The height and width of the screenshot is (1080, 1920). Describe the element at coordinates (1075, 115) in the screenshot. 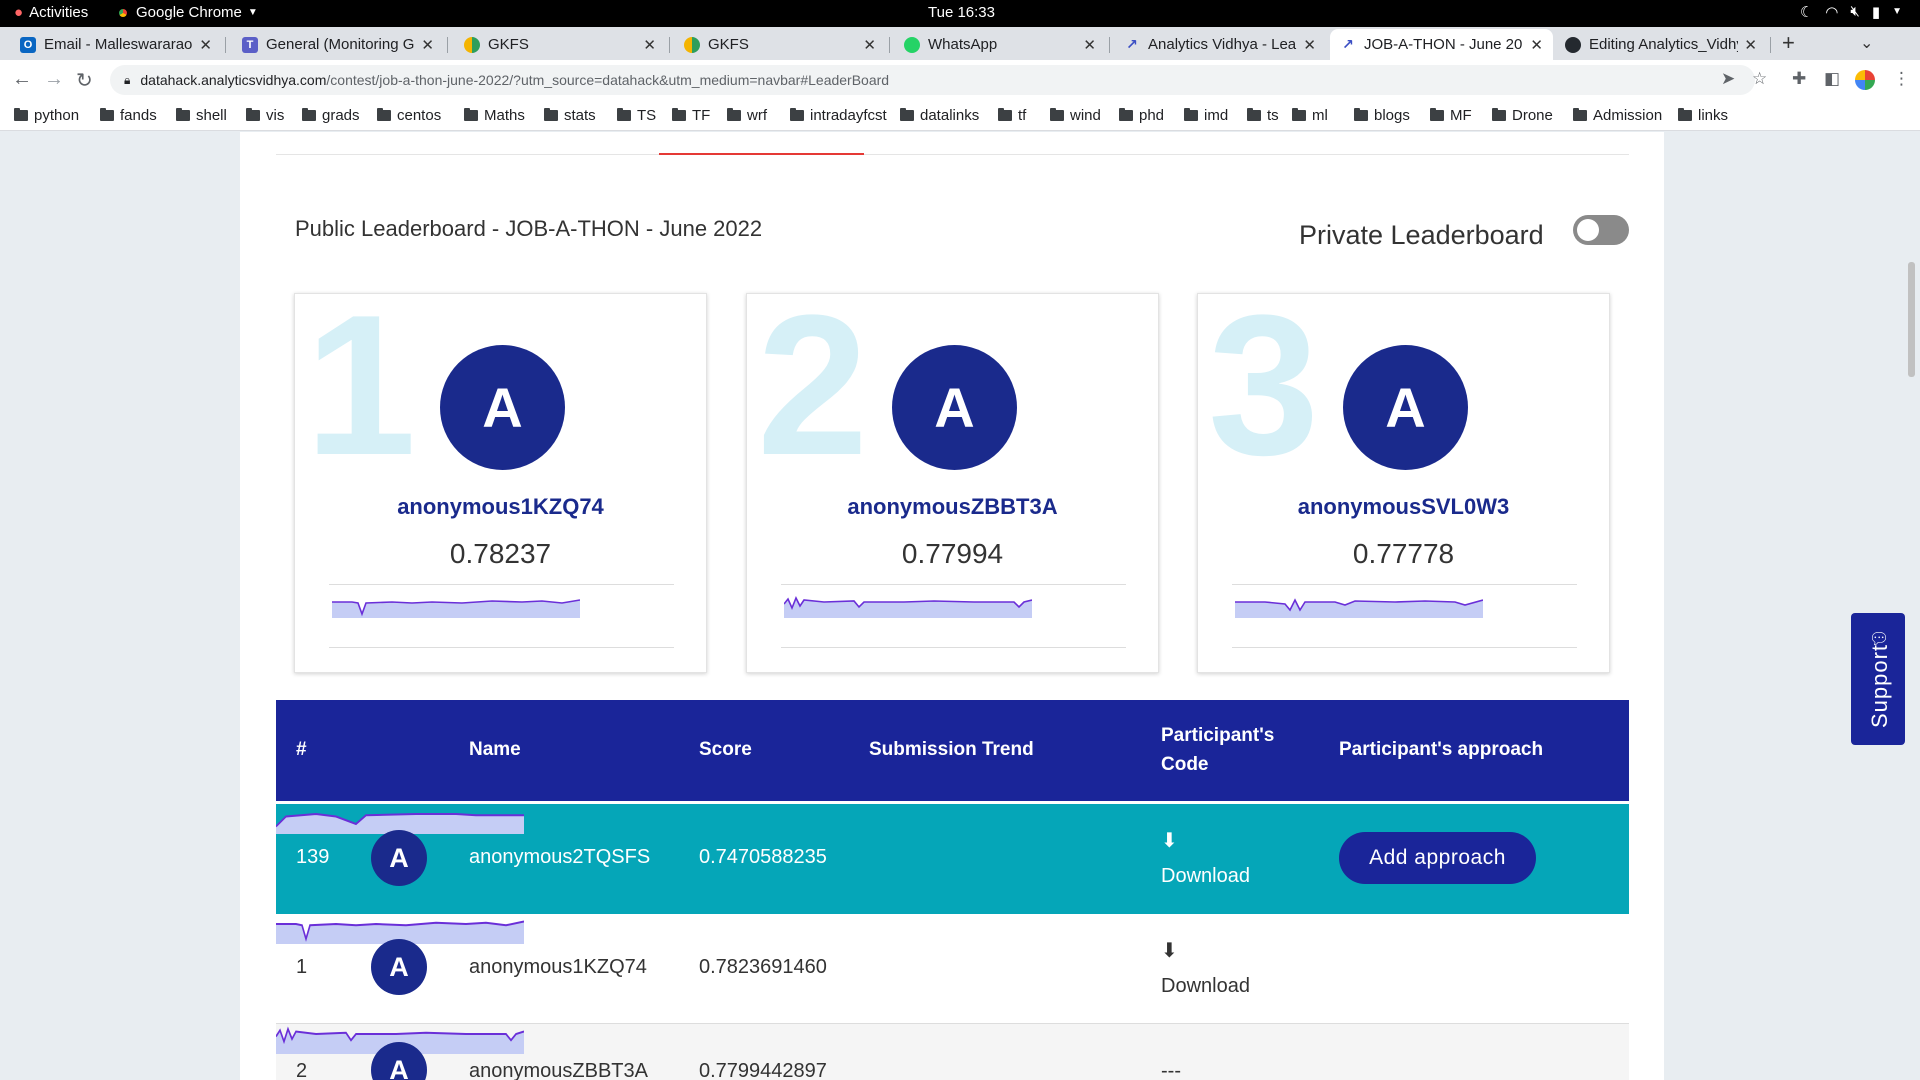

I see `bookmark-folder: wind` at that location.